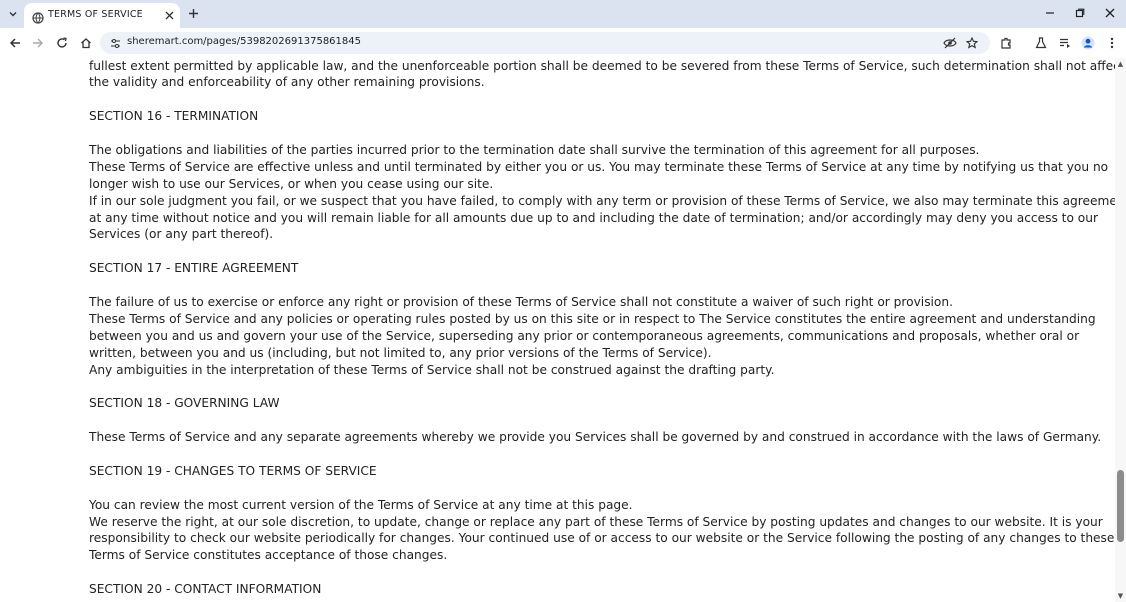 Image resolution: width=1126 pixels, height=602 pixels. I want to click on kebab-menu-icon, so click(1112, 43).